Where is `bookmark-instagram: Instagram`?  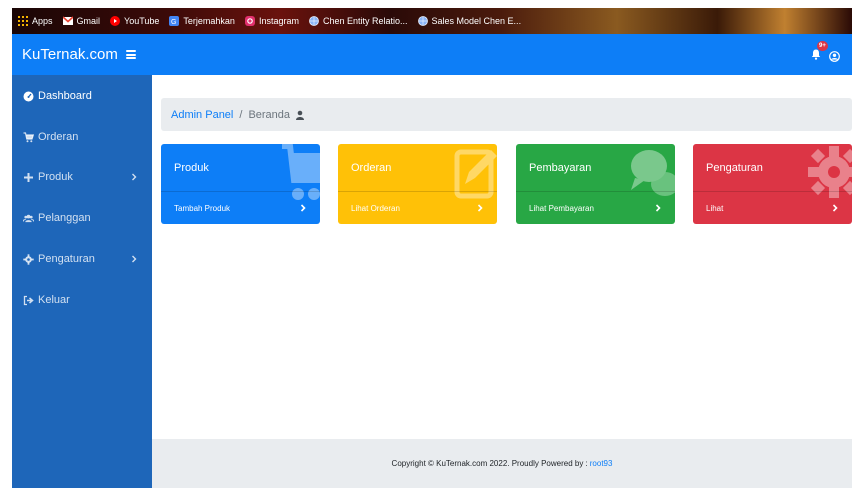
bookmark-instagram: Instagram is located at coordinates (271, 21).